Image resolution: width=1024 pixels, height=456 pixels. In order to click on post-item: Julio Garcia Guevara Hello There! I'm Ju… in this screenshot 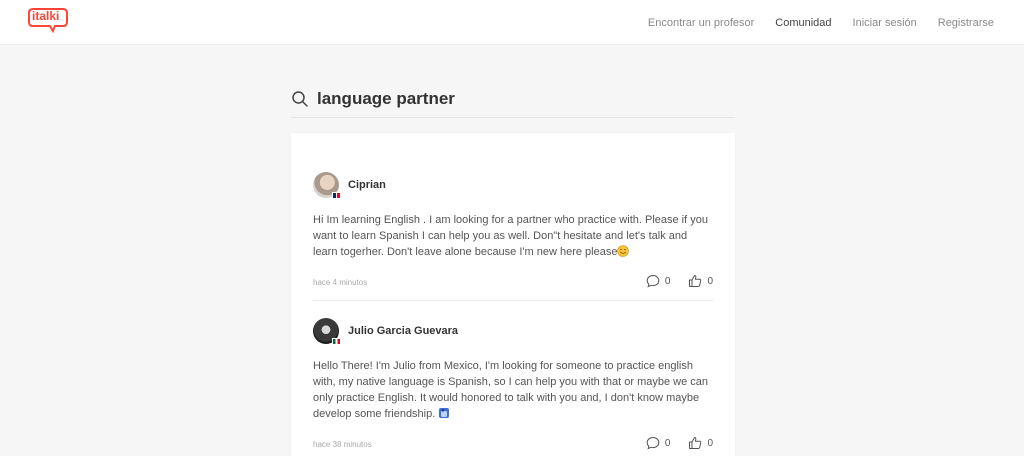, I will do `click(513, 386)`.